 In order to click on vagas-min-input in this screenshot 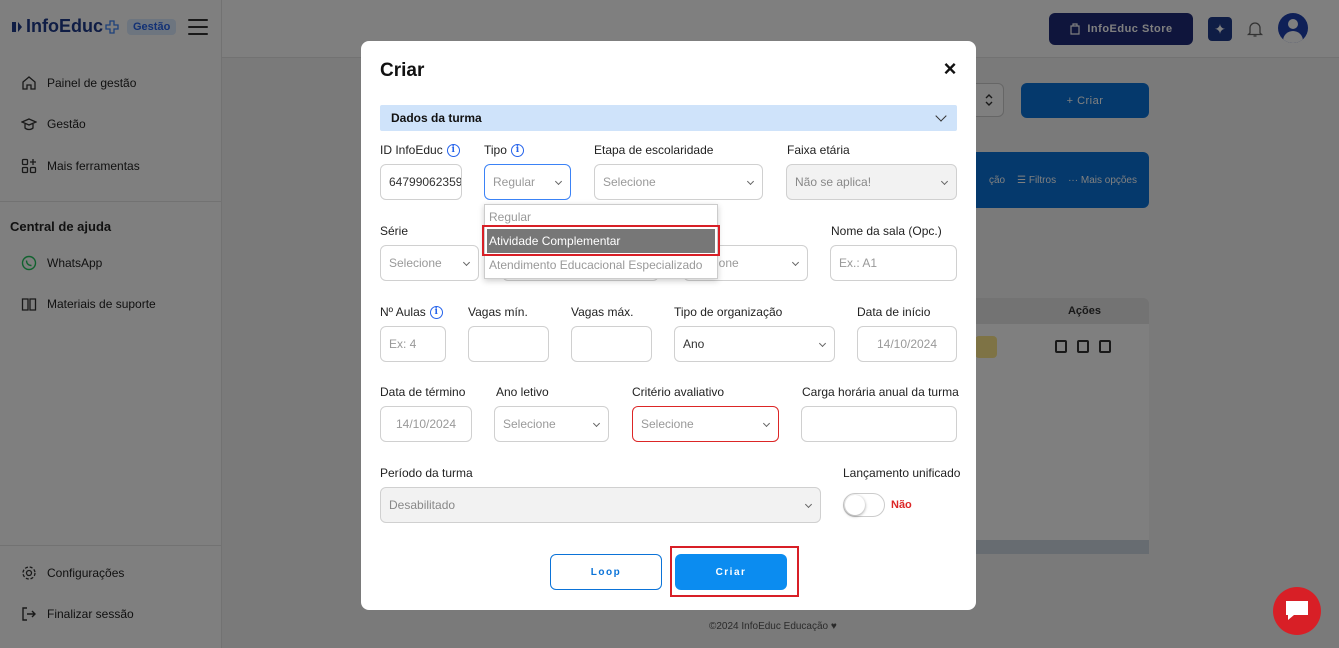, I will do `click(508, 344)`.